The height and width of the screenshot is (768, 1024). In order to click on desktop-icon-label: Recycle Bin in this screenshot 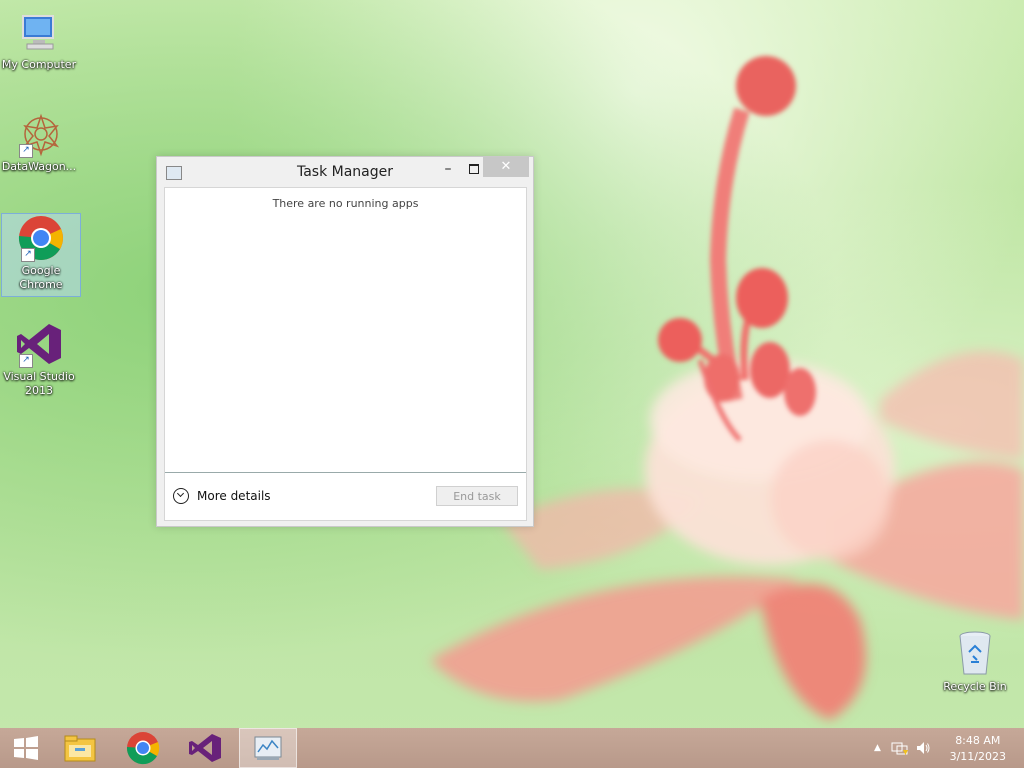, I will do `click(975, 686)`.